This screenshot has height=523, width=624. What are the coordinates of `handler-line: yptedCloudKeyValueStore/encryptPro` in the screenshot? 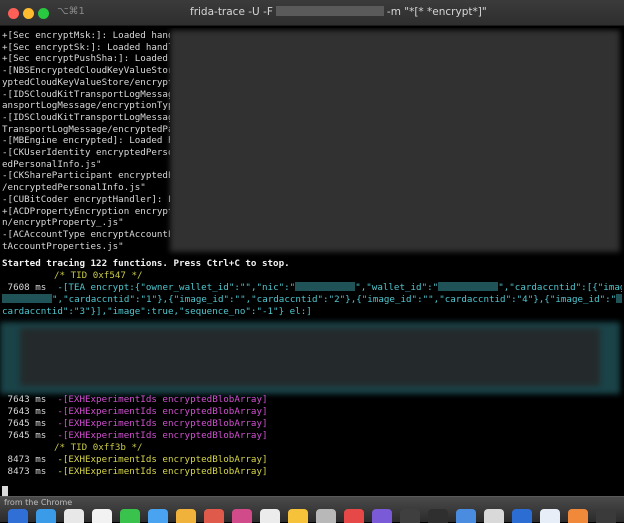 It's located at (86, 82).